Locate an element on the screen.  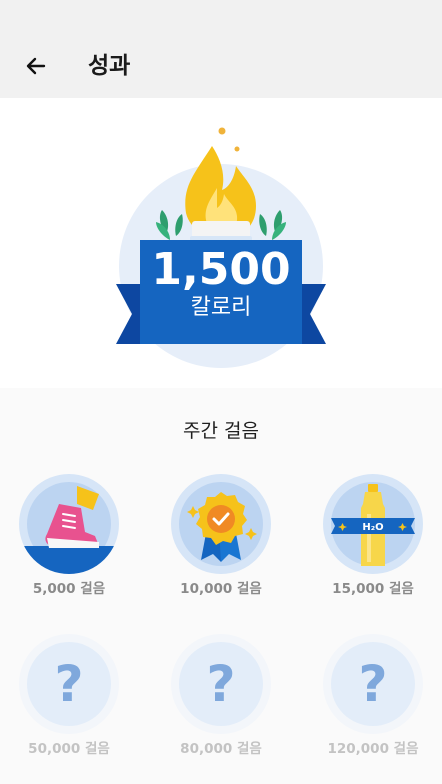
badge-50000-locked: ? 50,000 걸음 is located at coordinates (69, 696).